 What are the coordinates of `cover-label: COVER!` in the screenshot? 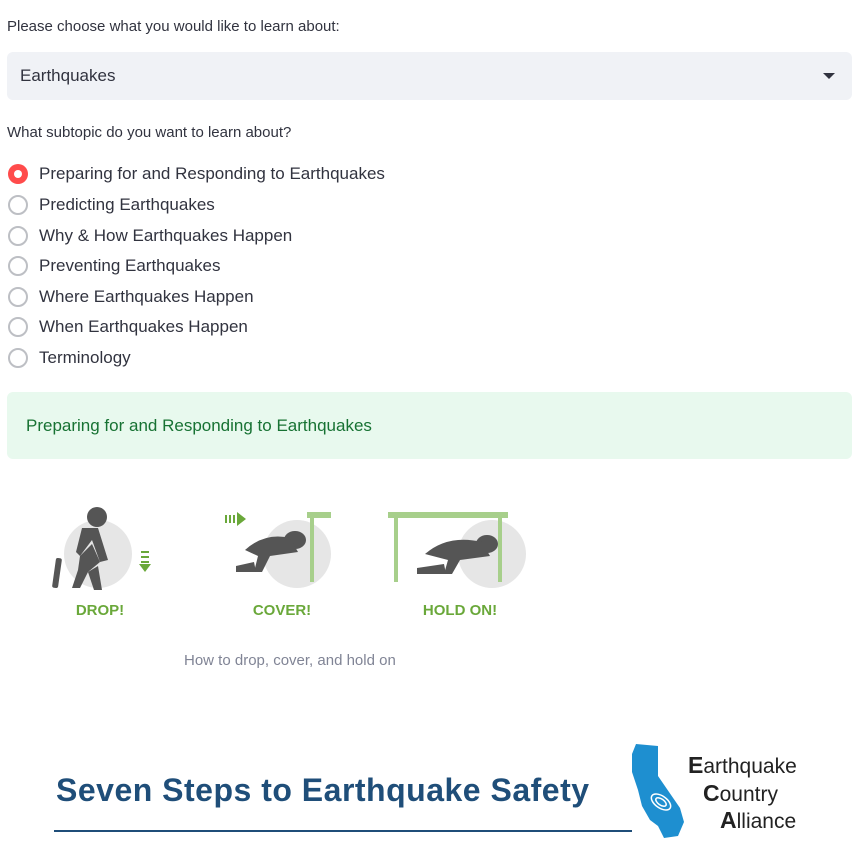 It's located at (282, 610).